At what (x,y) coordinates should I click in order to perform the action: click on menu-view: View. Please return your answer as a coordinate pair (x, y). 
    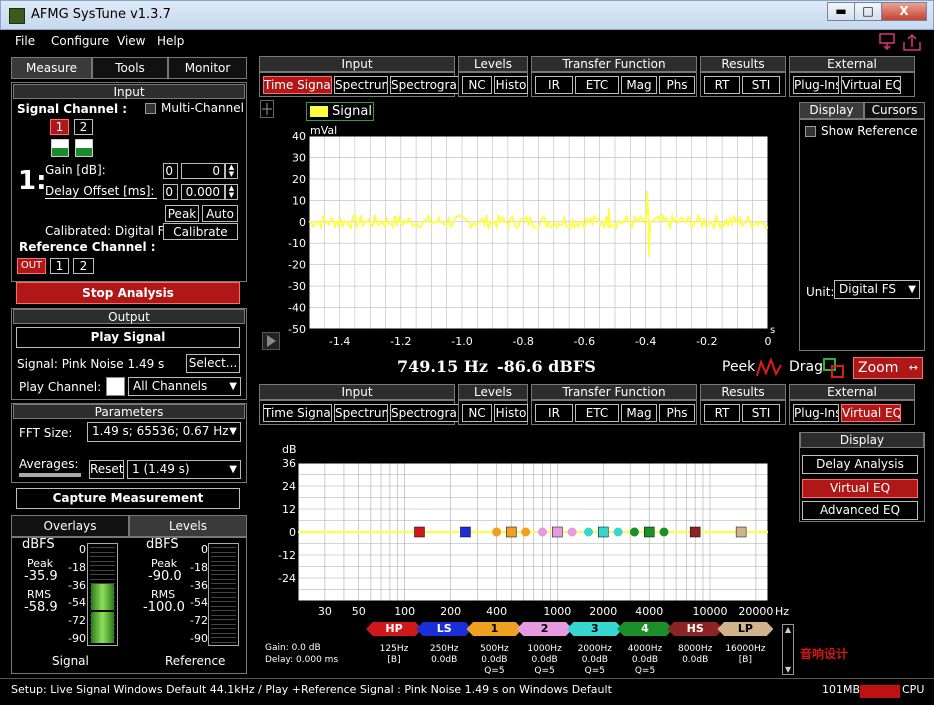
    Looking at the image, I should click on (131, 41).